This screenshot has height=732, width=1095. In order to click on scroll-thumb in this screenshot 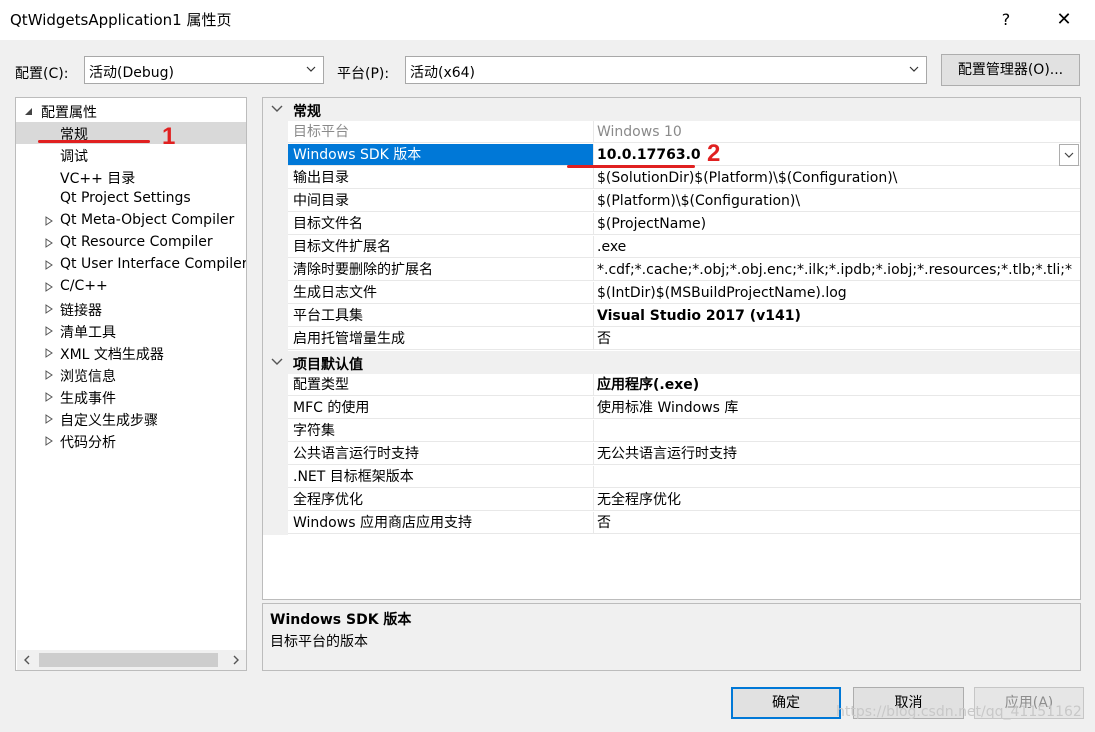, I will do `click(128, 660)`.